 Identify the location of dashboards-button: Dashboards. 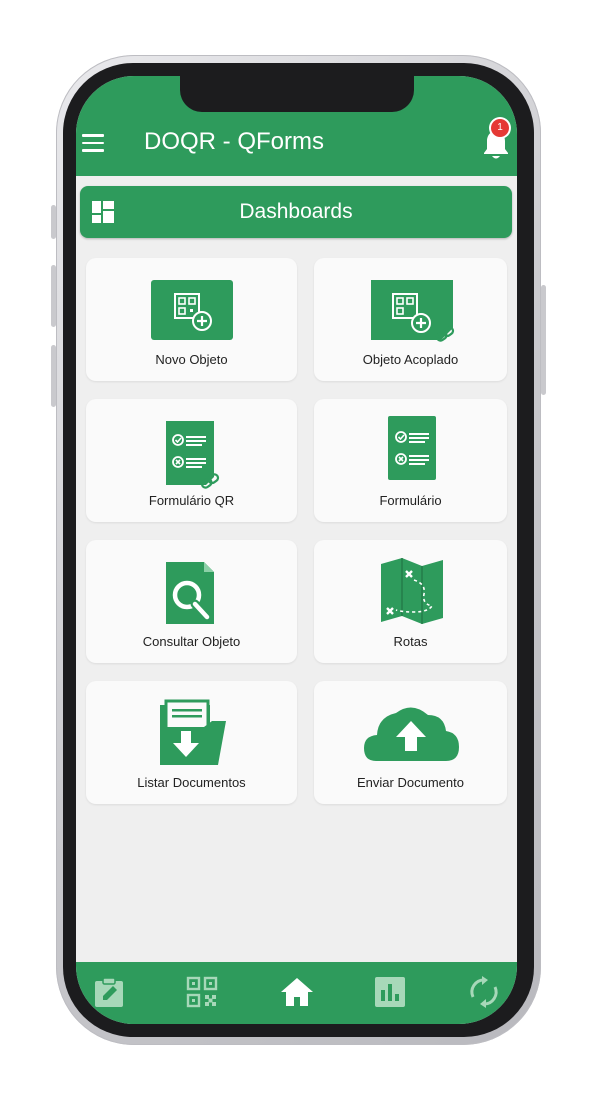
(296, 212).